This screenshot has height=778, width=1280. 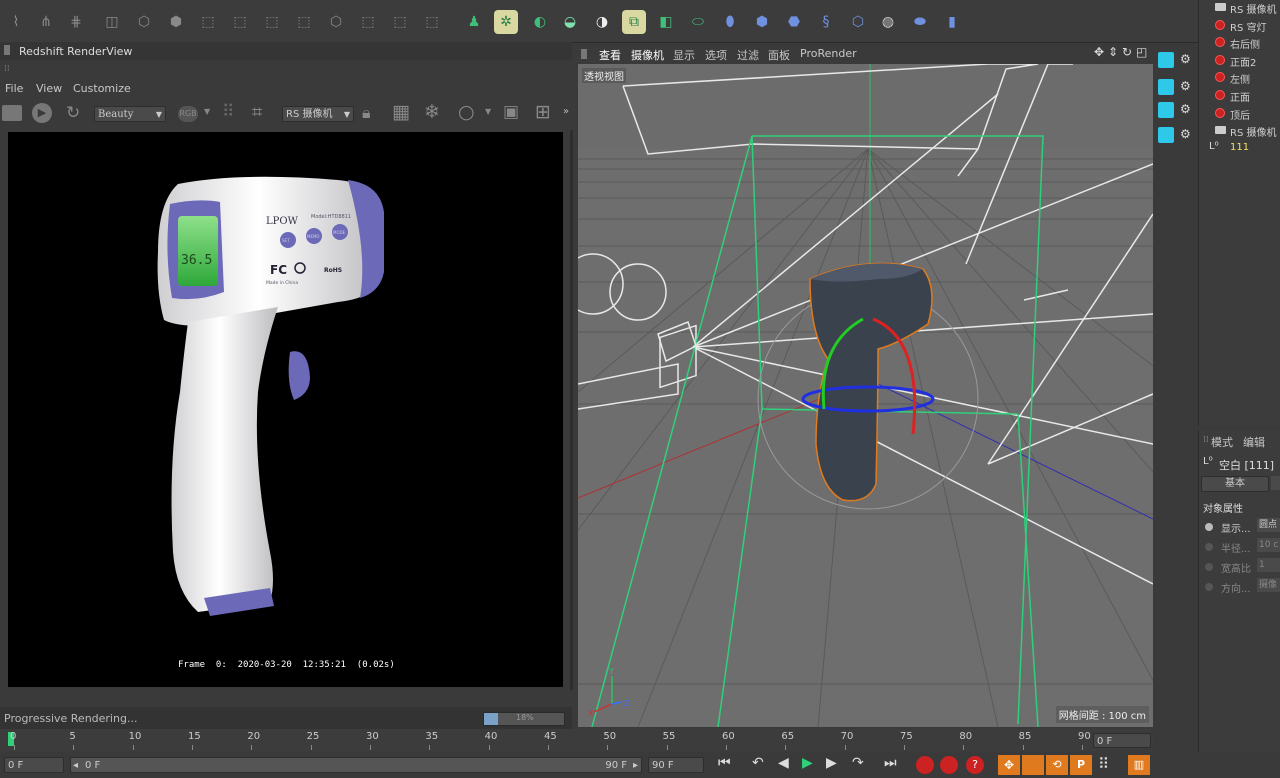 What do you see at coordinates (34, 765) in the screenshot?
I see `start-frame-field: 0 F` at bounding box center [34, 765].